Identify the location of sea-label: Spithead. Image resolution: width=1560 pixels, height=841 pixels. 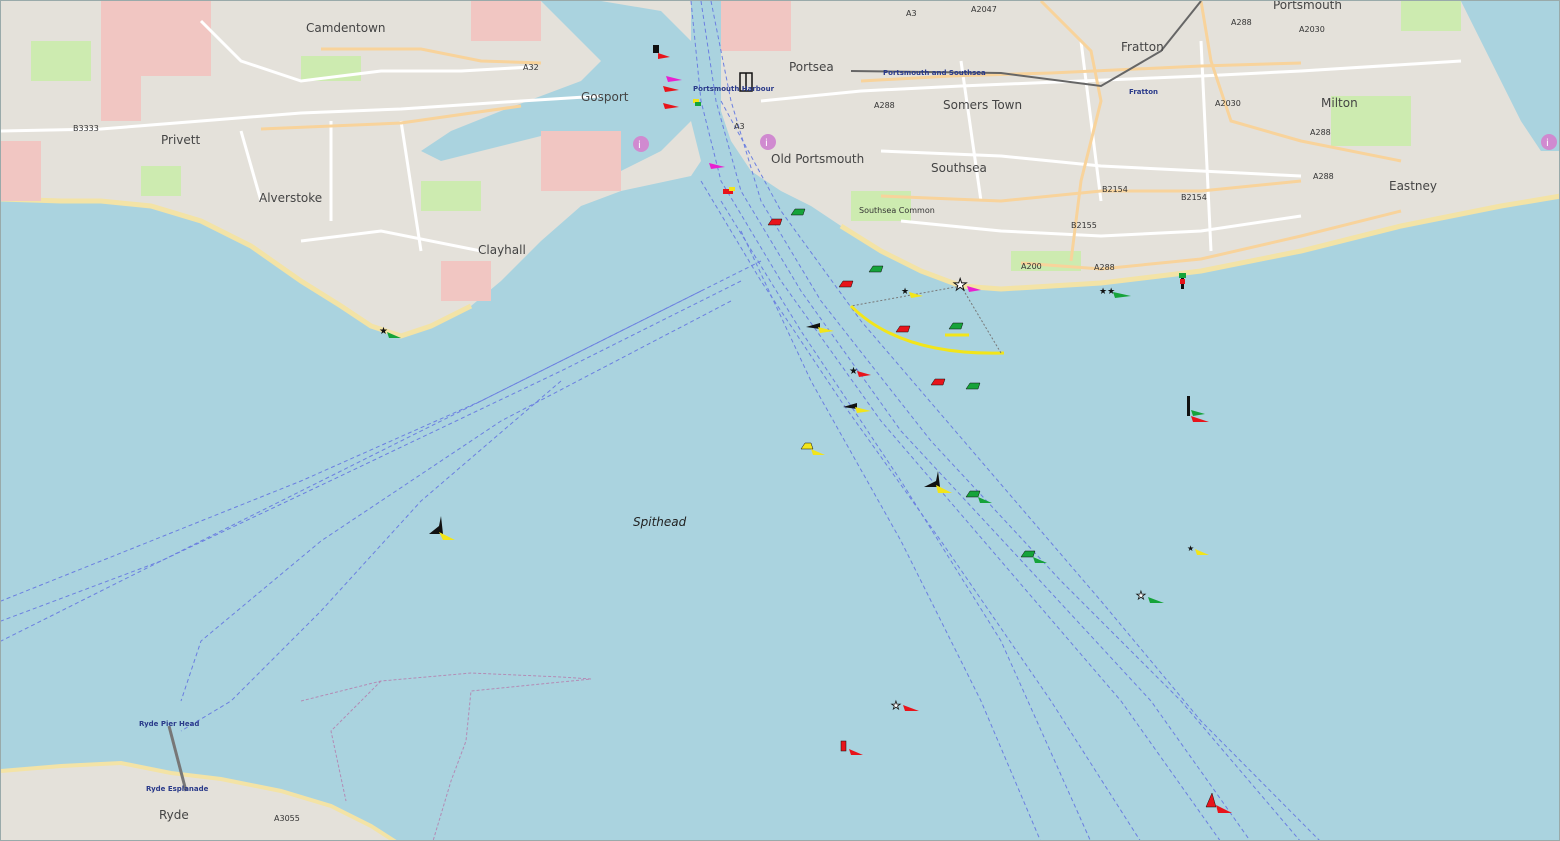
(660, 522).